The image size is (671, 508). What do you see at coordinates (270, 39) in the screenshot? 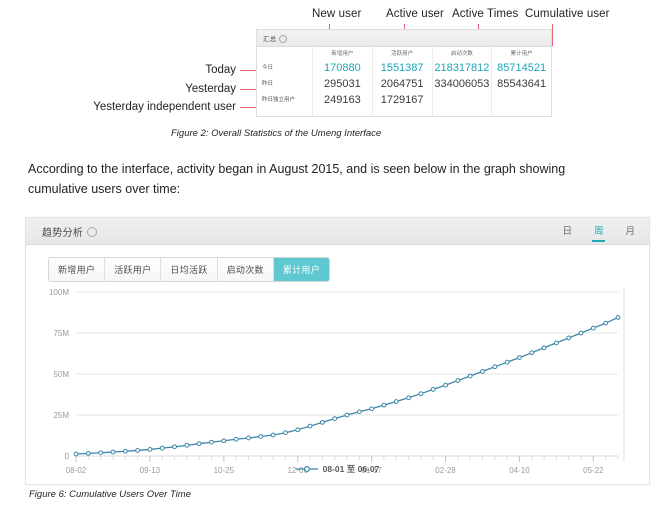
I see `summary-card-title: 汇总` at bounding box center [270, 39].